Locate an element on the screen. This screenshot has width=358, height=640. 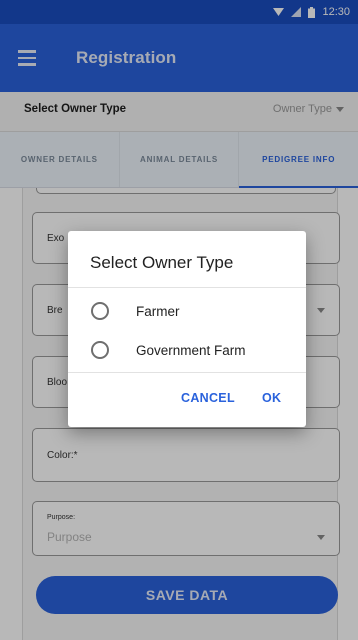
dialog-actions: CANCEL OK is located at coordinates (187, 399).